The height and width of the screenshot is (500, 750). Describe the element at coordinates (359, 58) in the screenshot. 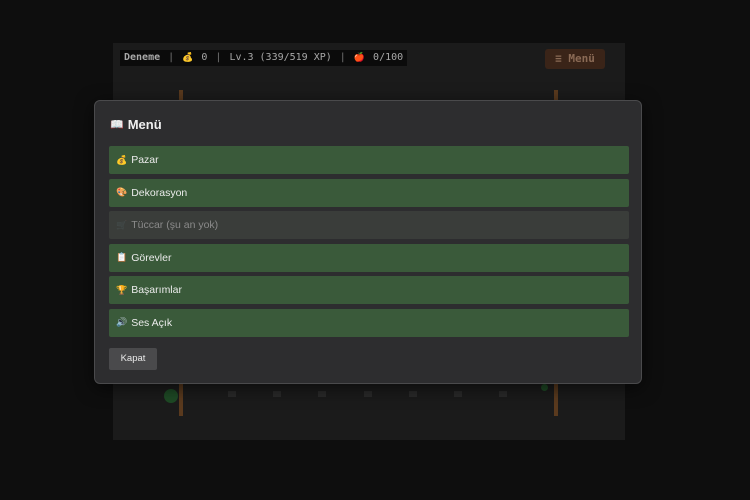

I see `apple-icon: 🍎` at that location.